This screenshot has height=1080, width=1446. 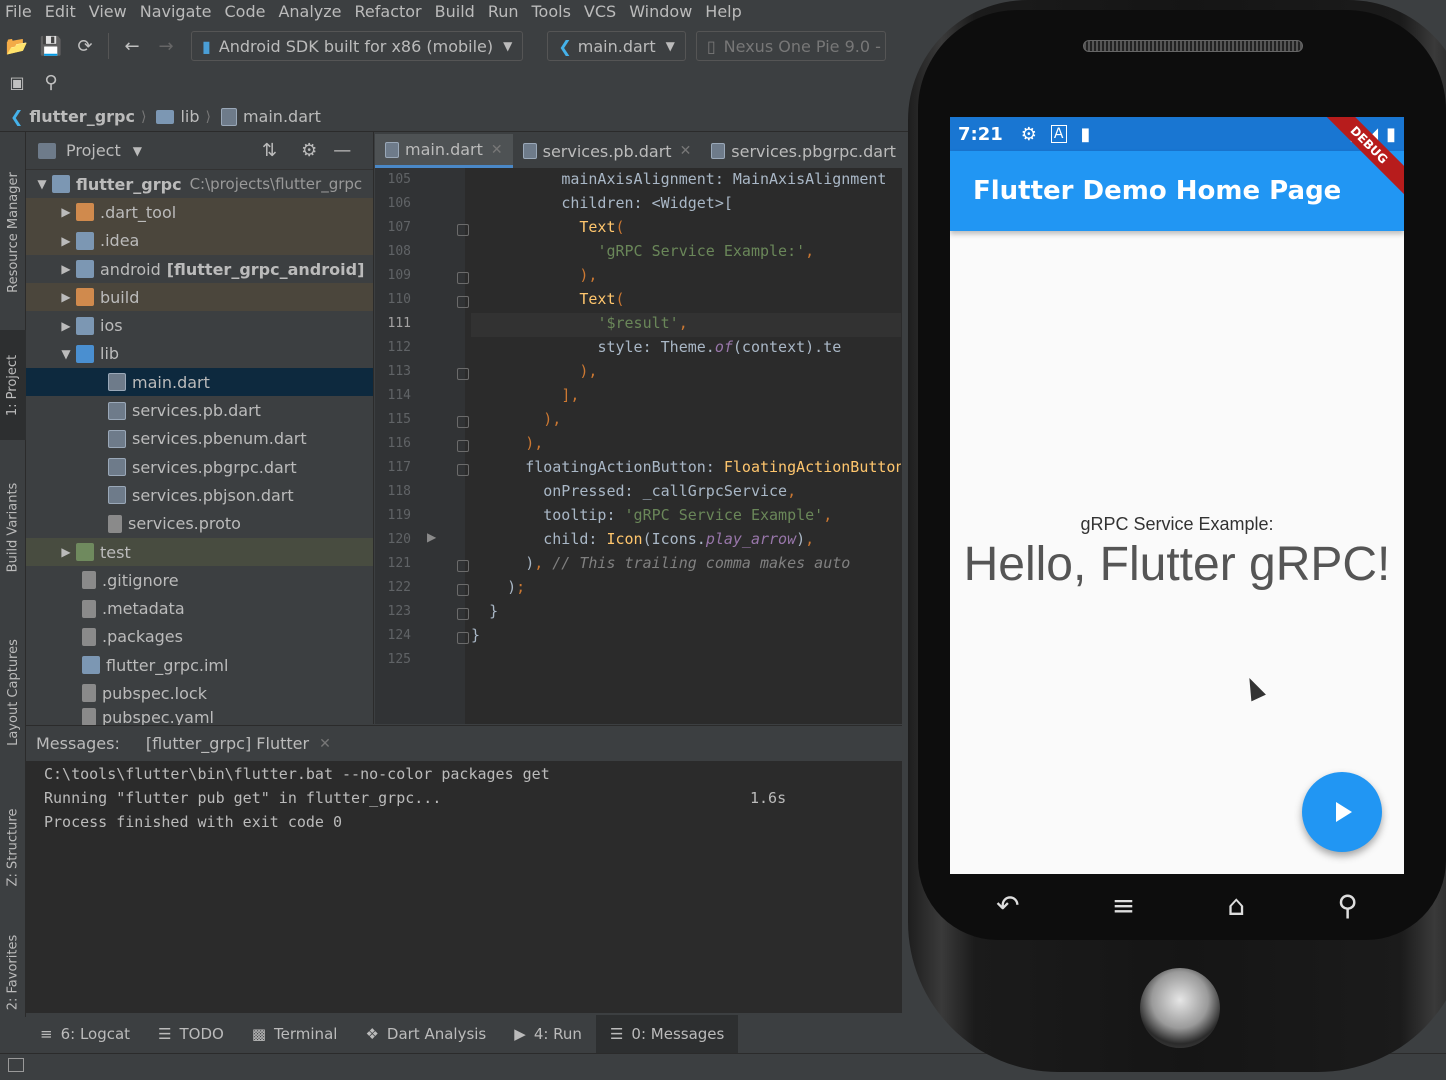 What do you see at coordinates (667, 1034) in the screenshot?
I see `tool-tab-messages: ☰ 0: Messages` at bounding box center [667, 1034].